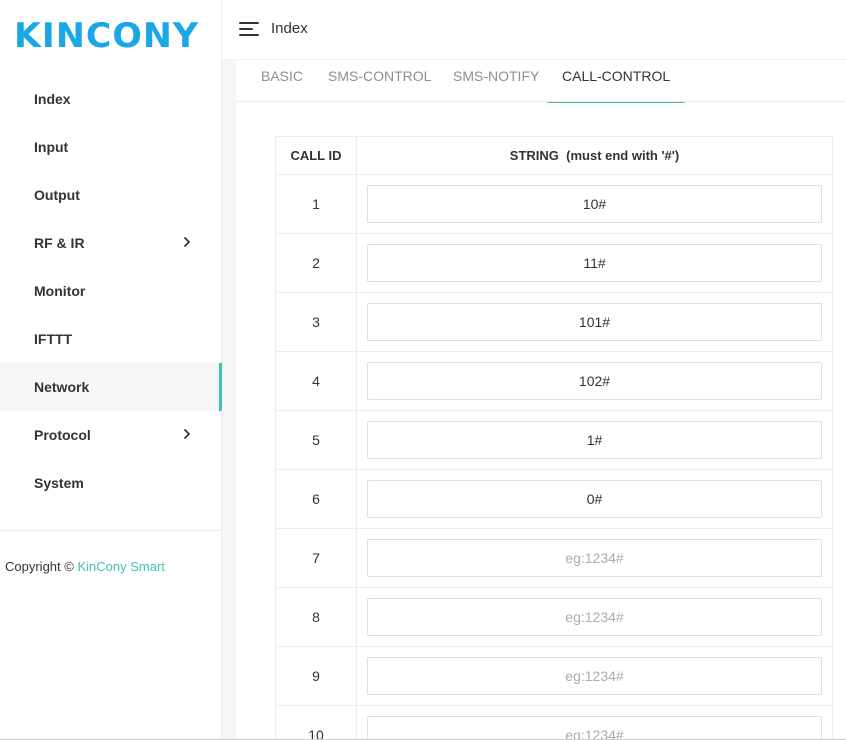 This screenshot has width=846, height=740. I want to click on sidebar-divider, so click(110, 530).